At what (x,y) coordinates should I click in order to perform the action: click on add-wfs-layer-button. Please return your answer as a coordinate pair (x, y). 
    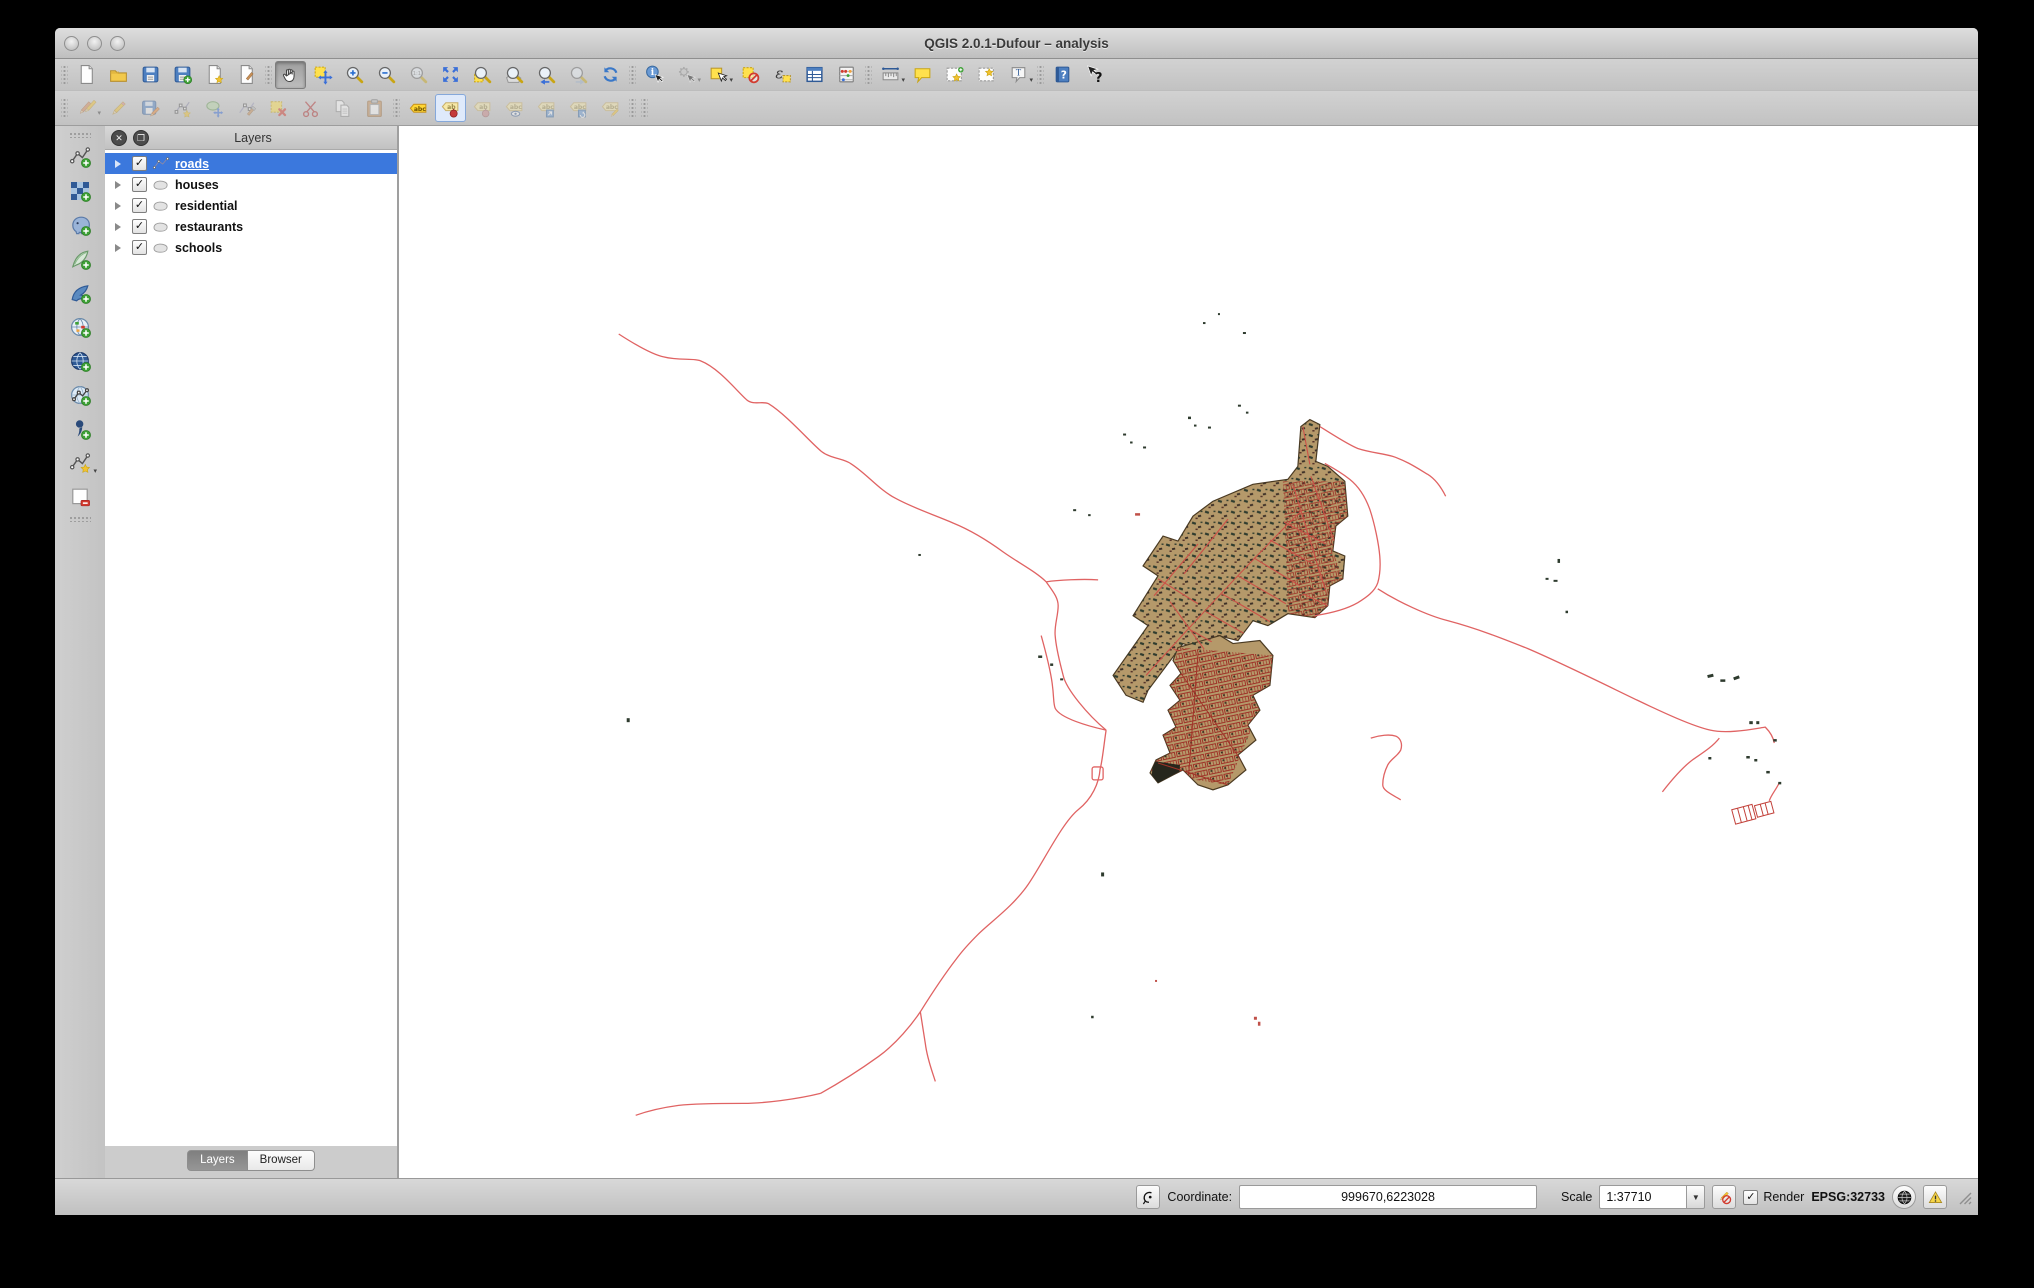
    Looking at the image, I should click on (80, 395).